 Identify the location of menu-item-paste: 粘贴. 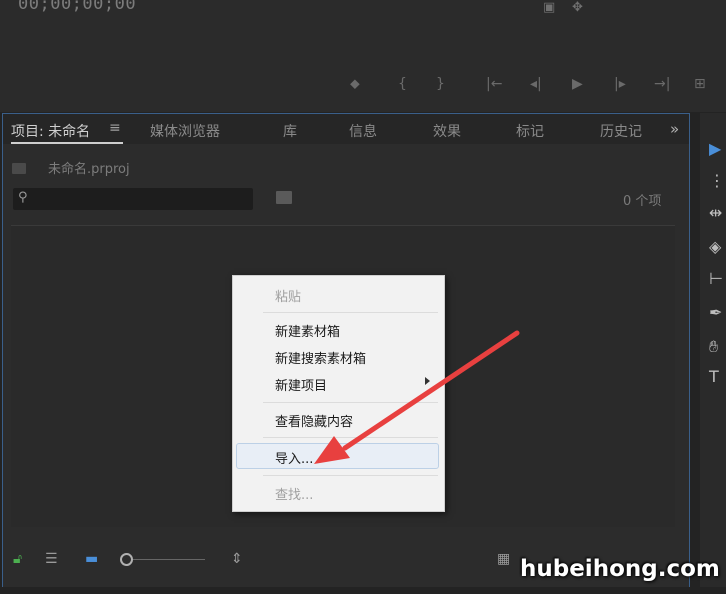
(288, 295).